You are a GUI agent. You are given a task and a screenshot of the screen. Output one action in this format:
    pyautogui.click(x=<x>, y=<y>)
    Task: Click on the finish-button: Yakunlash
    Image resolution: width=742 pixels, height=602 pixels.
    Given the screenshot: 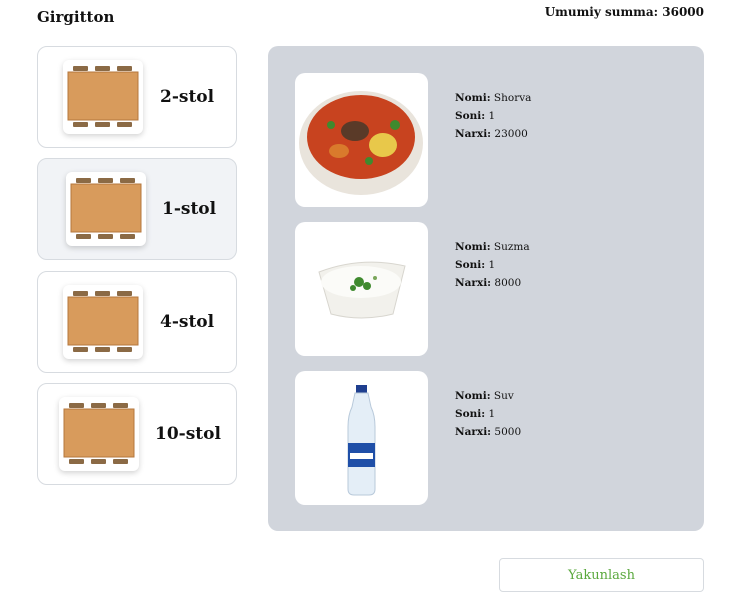 What is the action you would take?
    pyautogui.click(x=601, y=575)
    